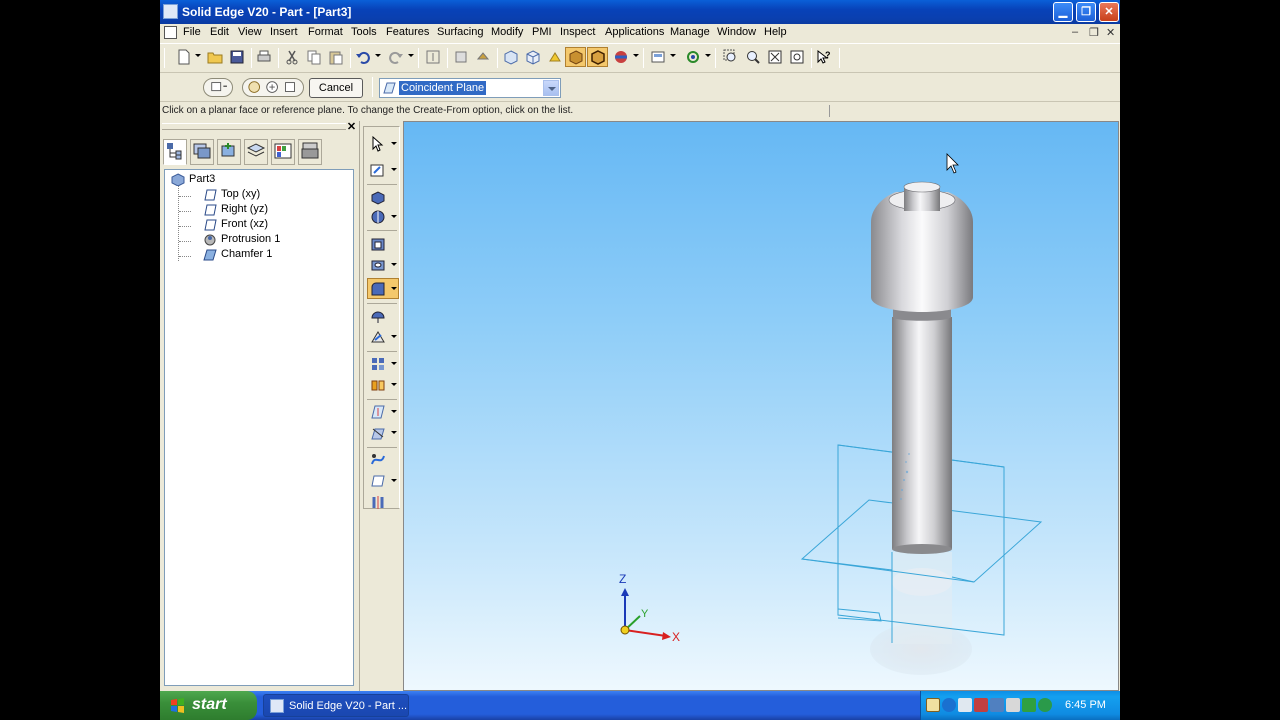 The height and width of the screenshot is (720, 1280). Describe the element at coordinates (378, 144) in the screenshot. I see `select-arrow-icon` at that location.